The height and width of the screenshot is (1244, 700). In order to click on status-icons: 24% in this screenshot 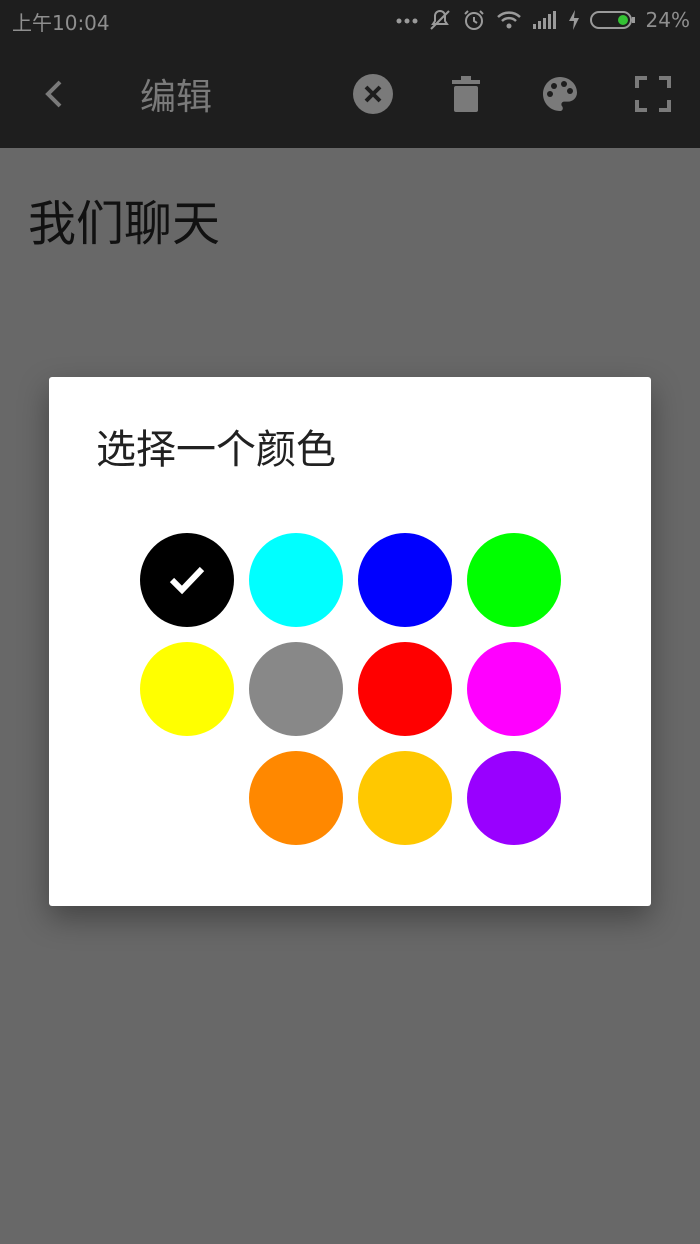, I will do `click(543, 20)`.